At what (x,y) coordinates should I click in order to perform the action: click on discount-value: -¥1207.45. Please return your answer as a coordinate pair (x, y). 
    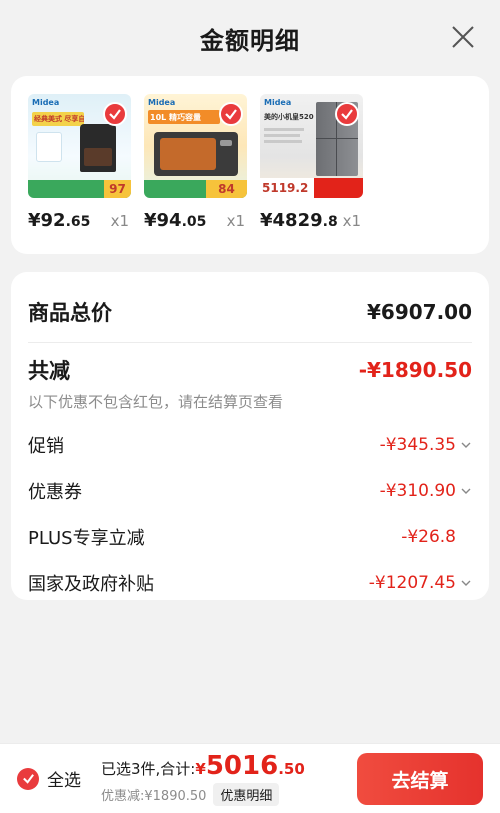
    Looking at the image, I should click on (420, 583).